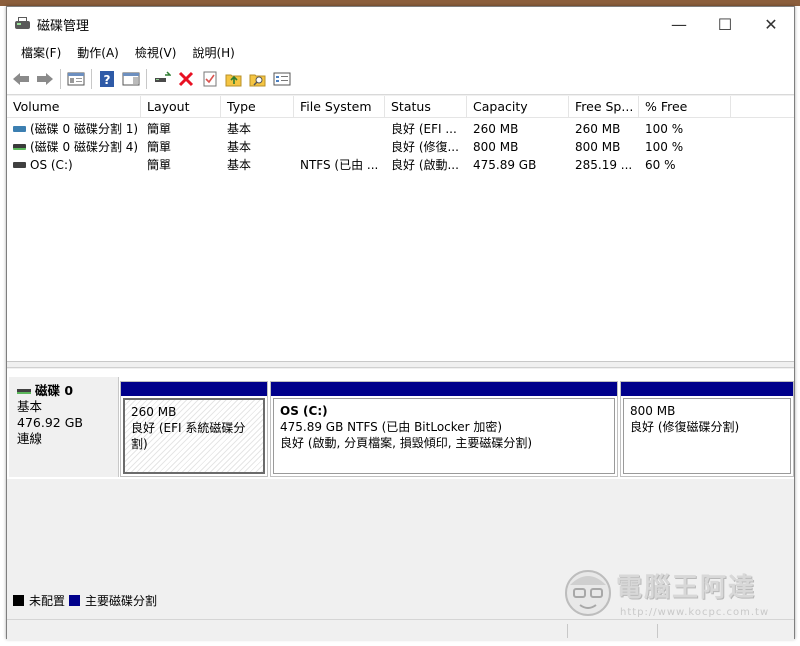 This screenshot has width=800, height=646. Describe the element at coordinates (400, 52) in the screenshot. I see `menu-bar: 檔案(F) 動作(A) 檢視(V) 說明(H)` at that location.